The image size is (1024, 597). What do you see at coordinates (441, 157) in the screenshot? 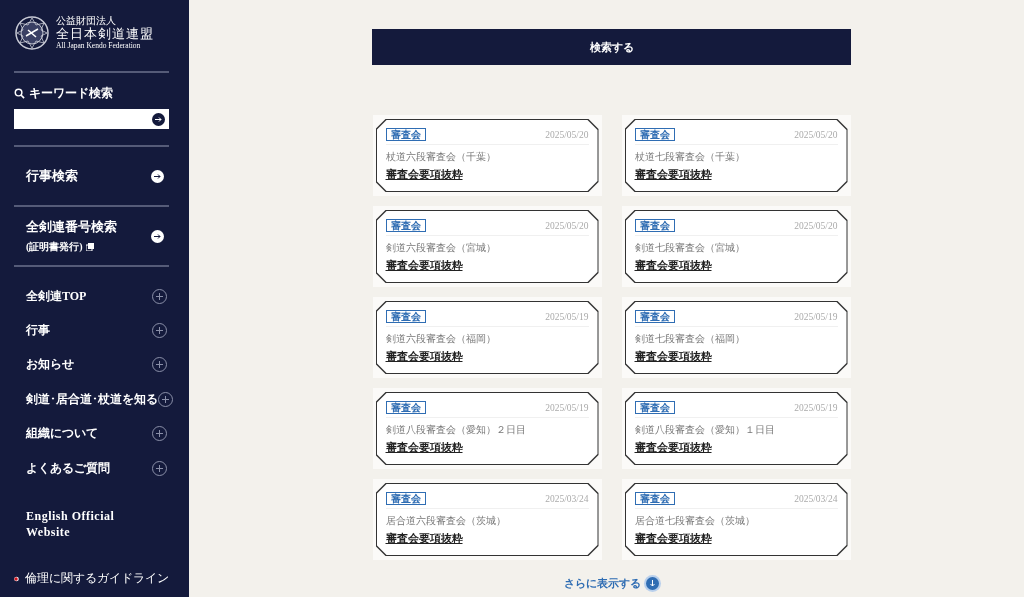
I see `event-title: 杖道六段審査会（千葉）` at bounding box center [441, 157].